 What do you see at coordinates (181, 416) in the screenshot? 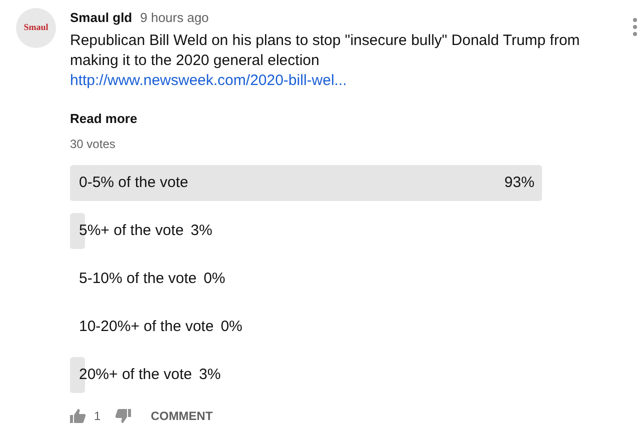
I see `comment-button: COMMENT` at bounding box center [181, 416].